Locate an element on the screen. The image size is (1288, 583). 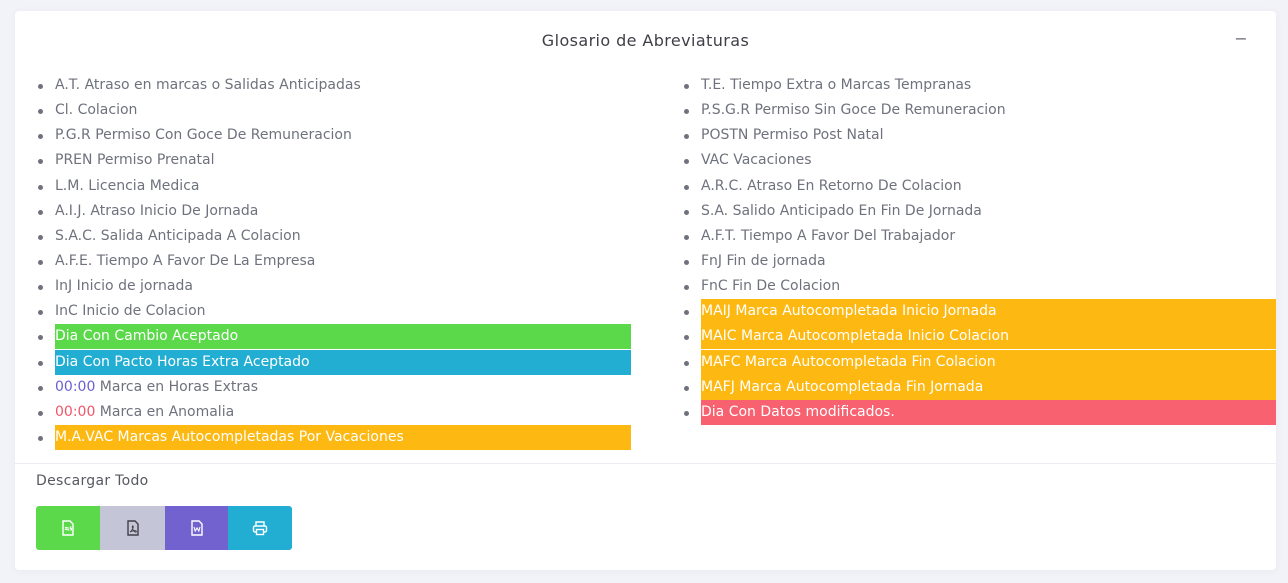
collapse-button: − is located at coordinates (1241, 39).